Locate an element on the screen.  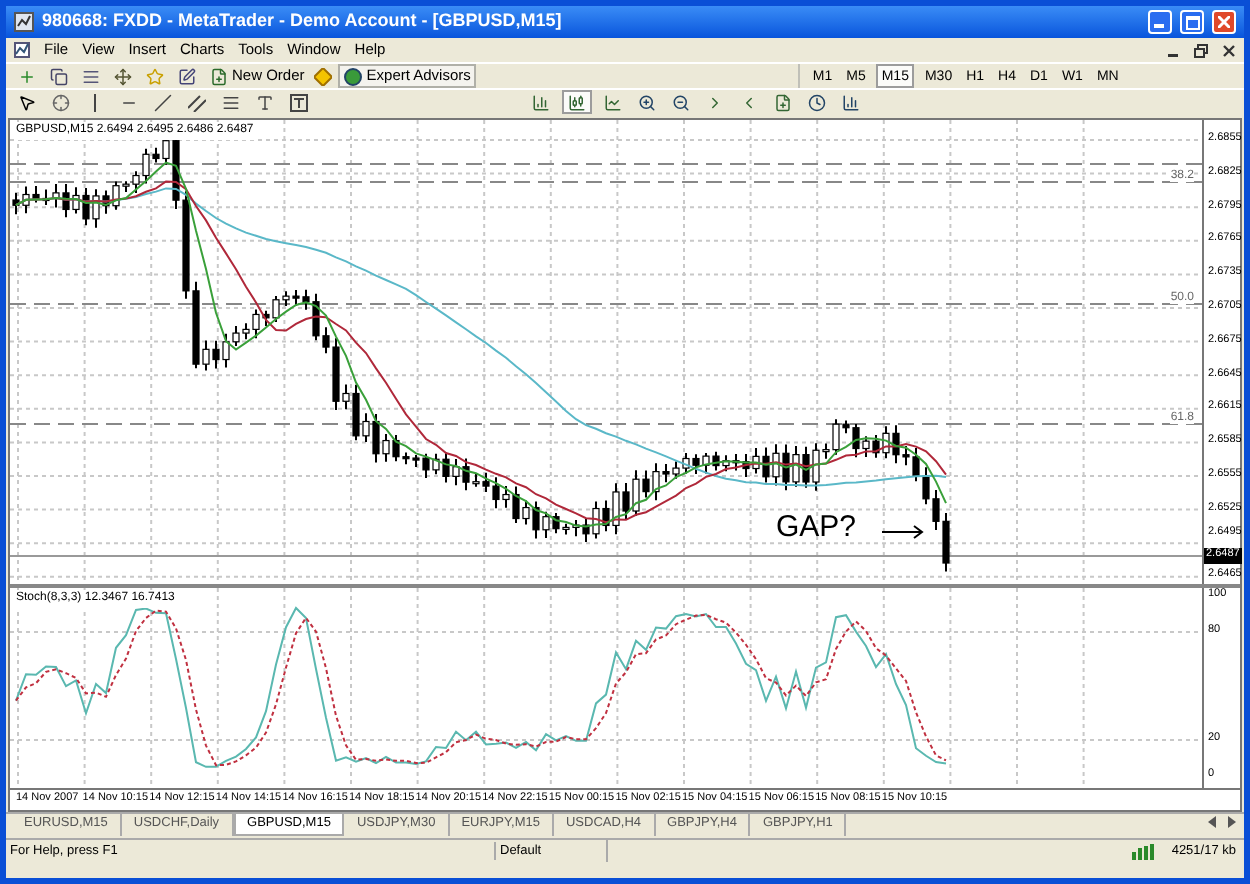
move-icon is located at coordinates (123, 76).